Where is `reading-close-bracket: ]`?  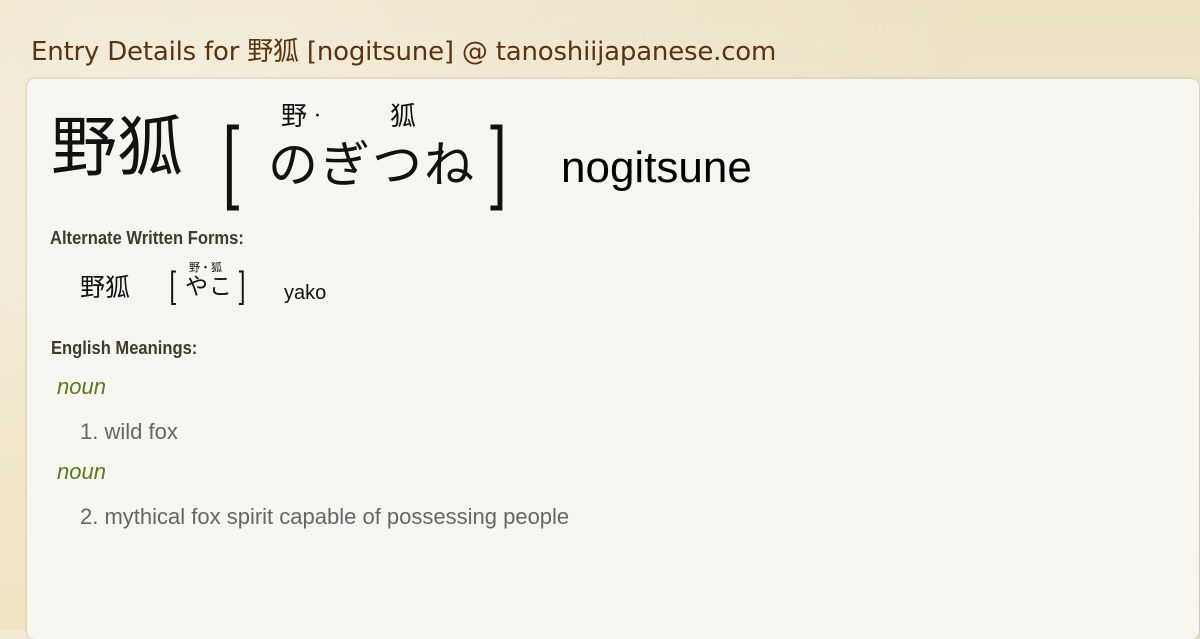
reading-close-bracket: ] is located at coordinates (497, 165).